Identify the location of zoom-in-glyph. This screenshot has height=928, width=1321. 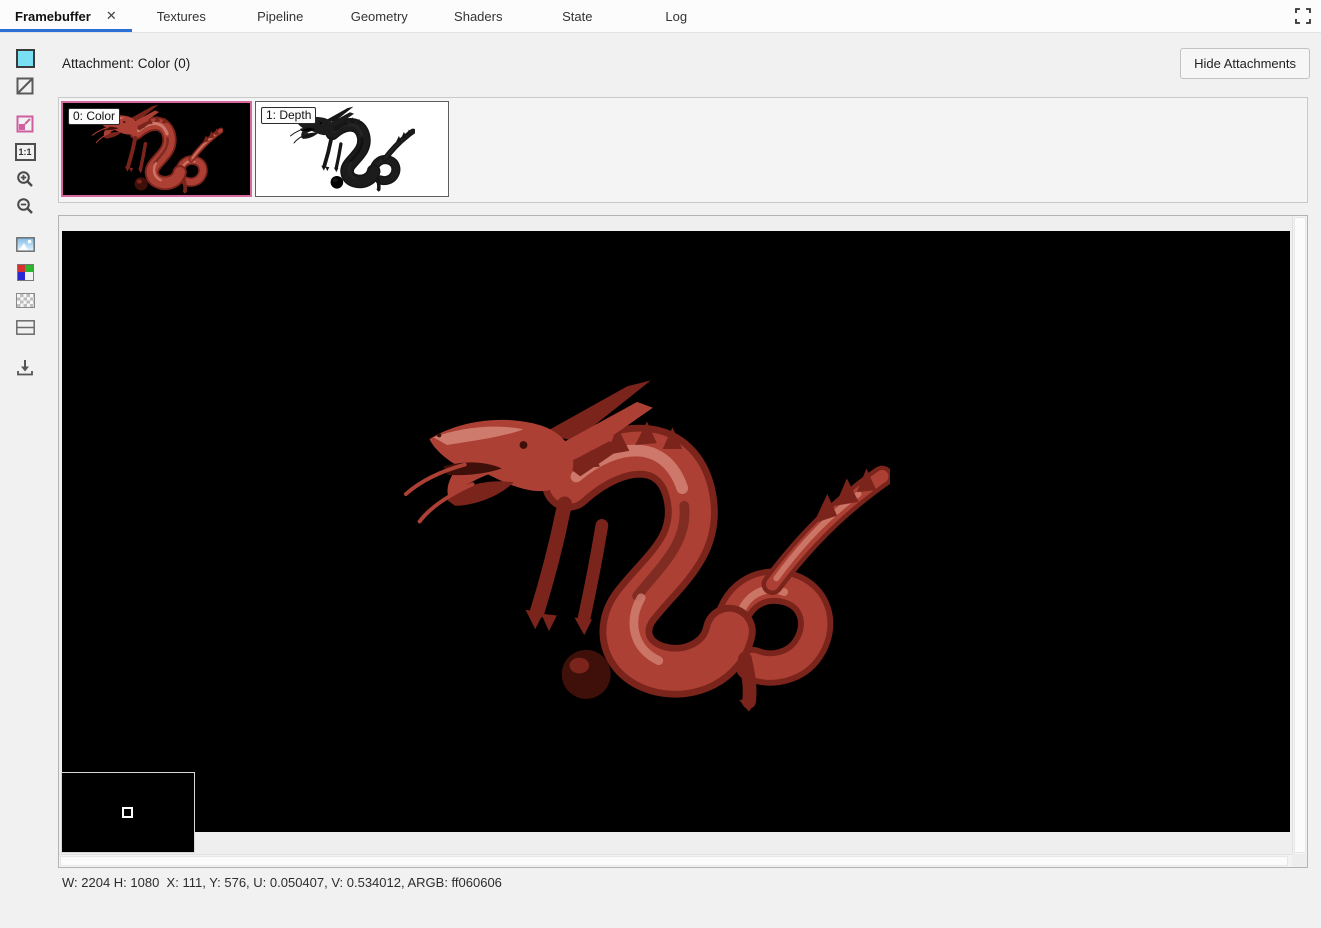
(25, 179).